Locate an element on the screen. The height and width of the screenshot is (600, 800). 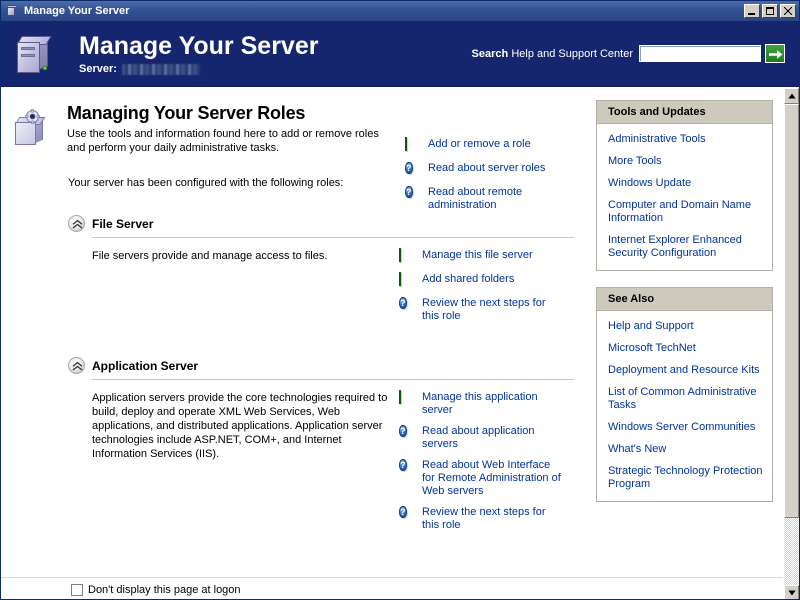
window-server-icon is located at coordinates (12, 11).